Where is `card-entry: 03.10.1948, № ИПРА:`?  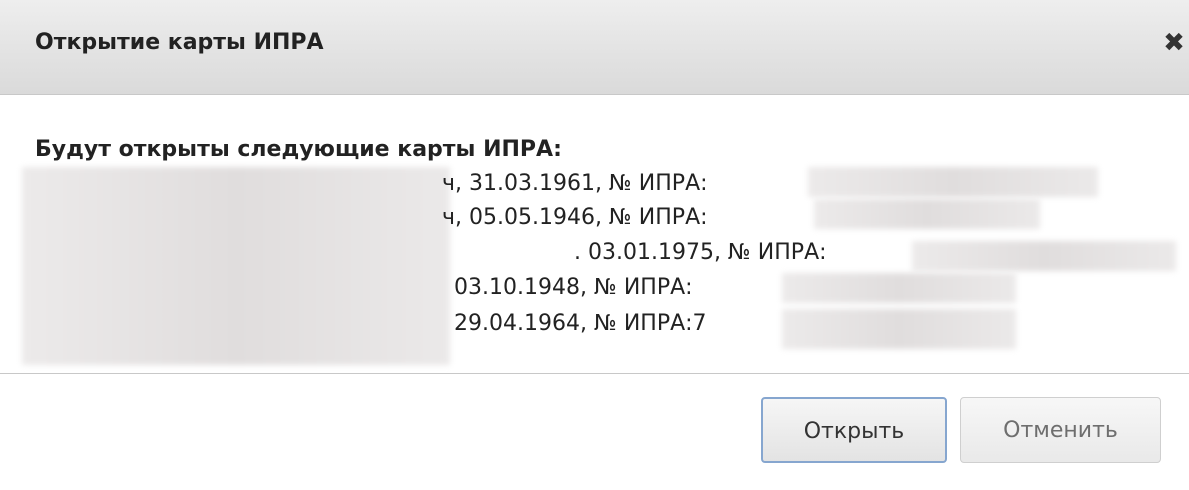
card-entry: 03.10.1948, № ИПРА: is located at coordinates (573, 287).